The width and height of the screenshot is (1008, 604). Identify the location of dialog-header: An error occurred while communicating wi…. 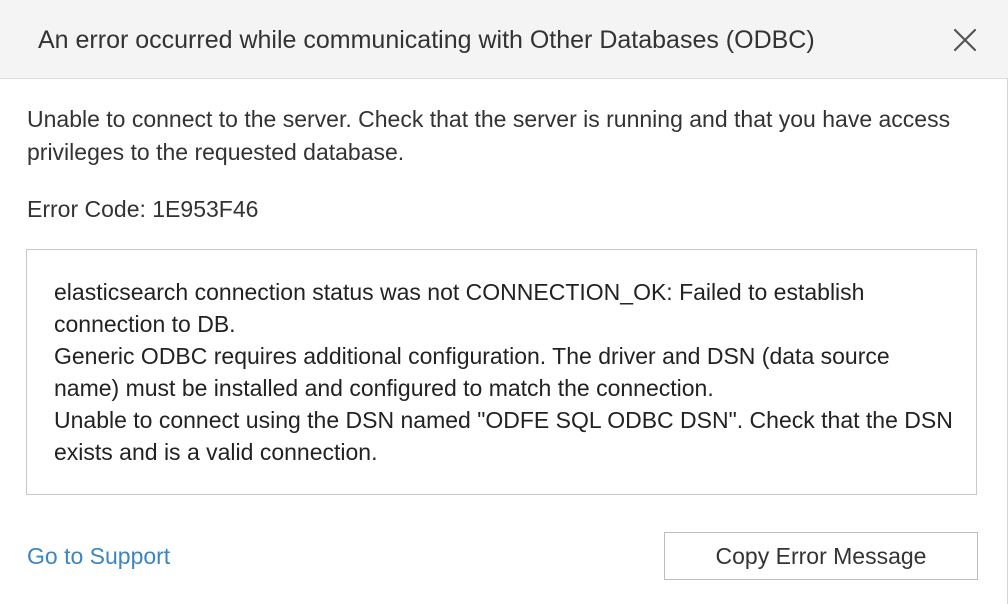
(504, 39).